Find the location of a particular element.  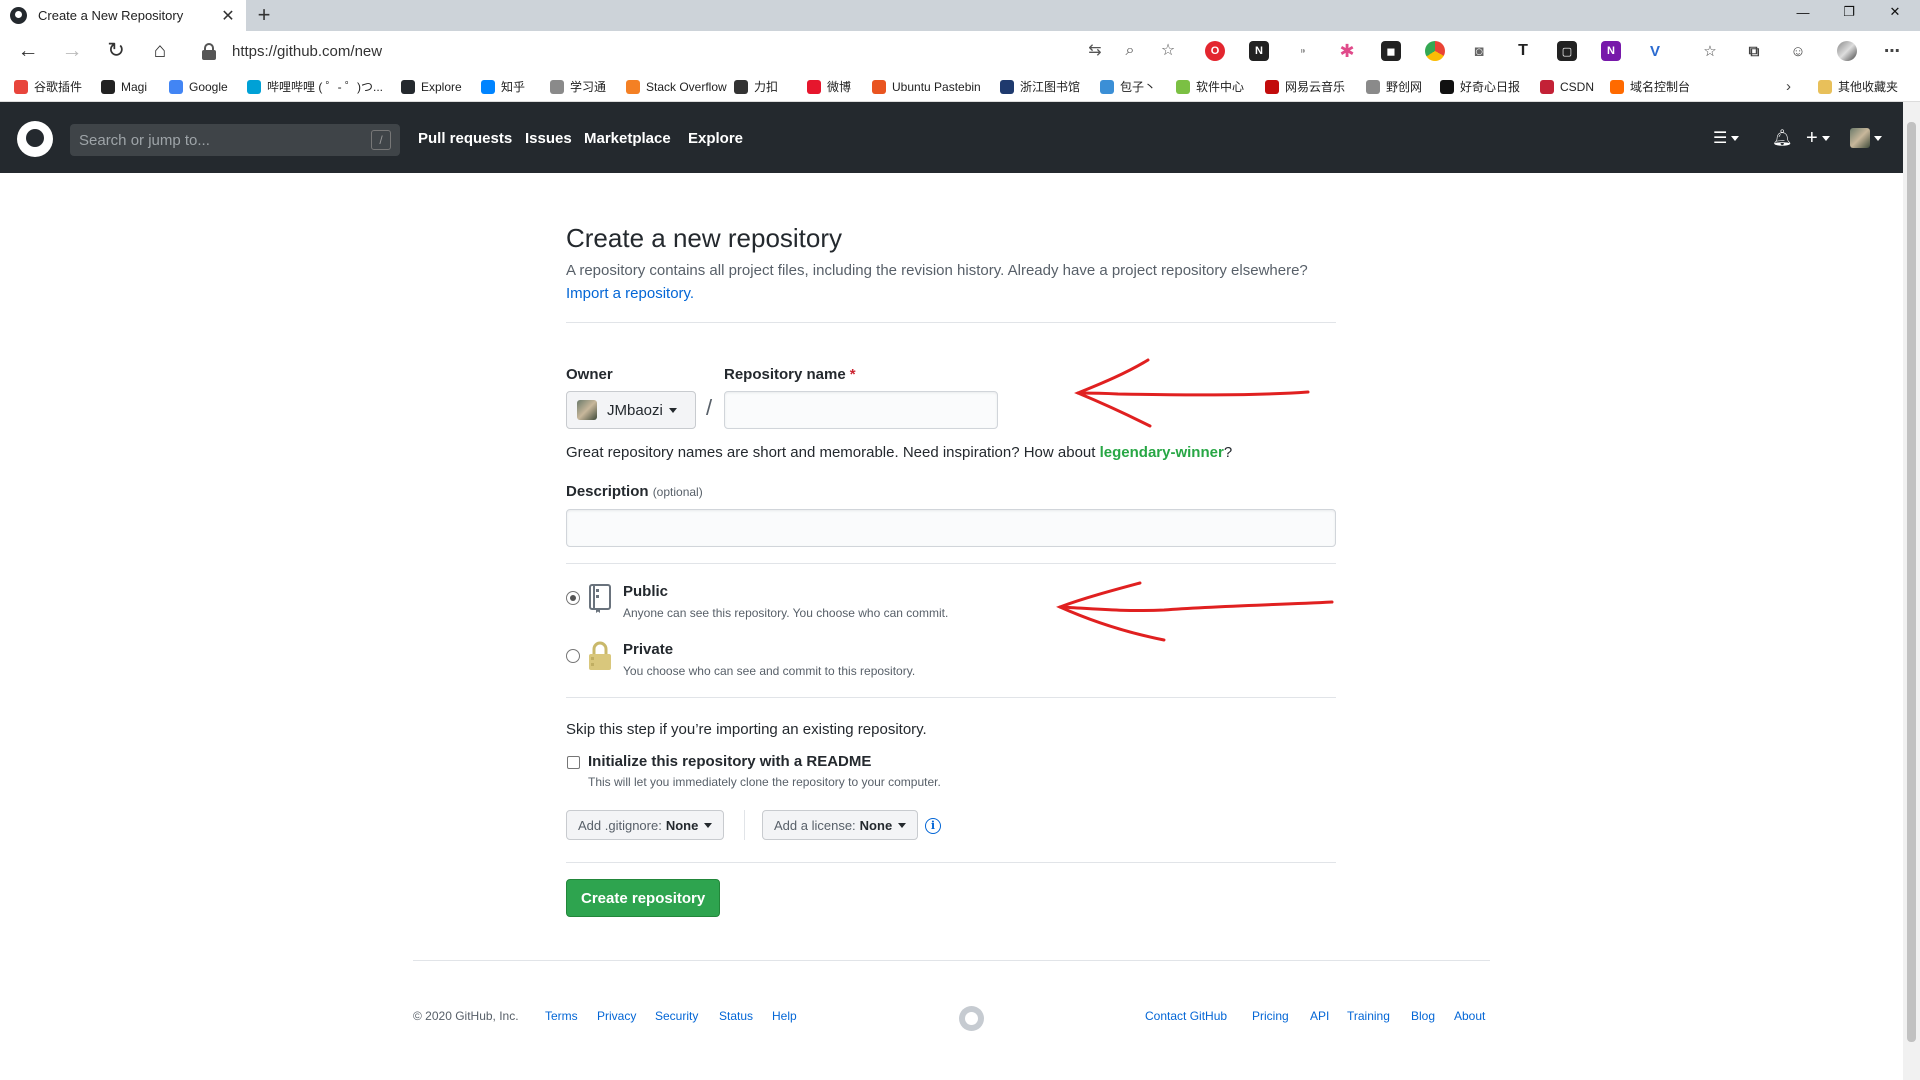

page-scrollbar is located at coordinates (1911, 591).